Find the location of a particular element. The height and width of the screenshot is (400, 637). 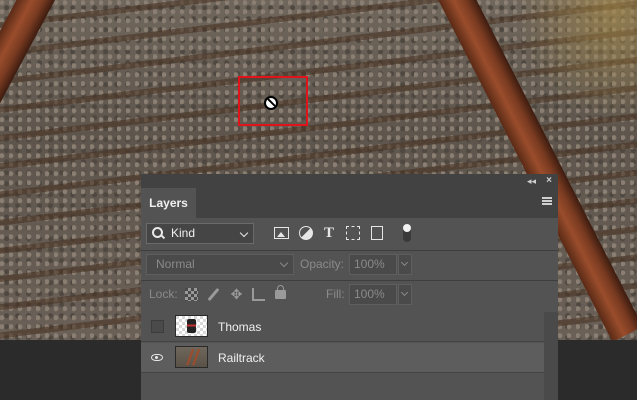

blend-mode-value: Normal is located at coordinates (175, 264).